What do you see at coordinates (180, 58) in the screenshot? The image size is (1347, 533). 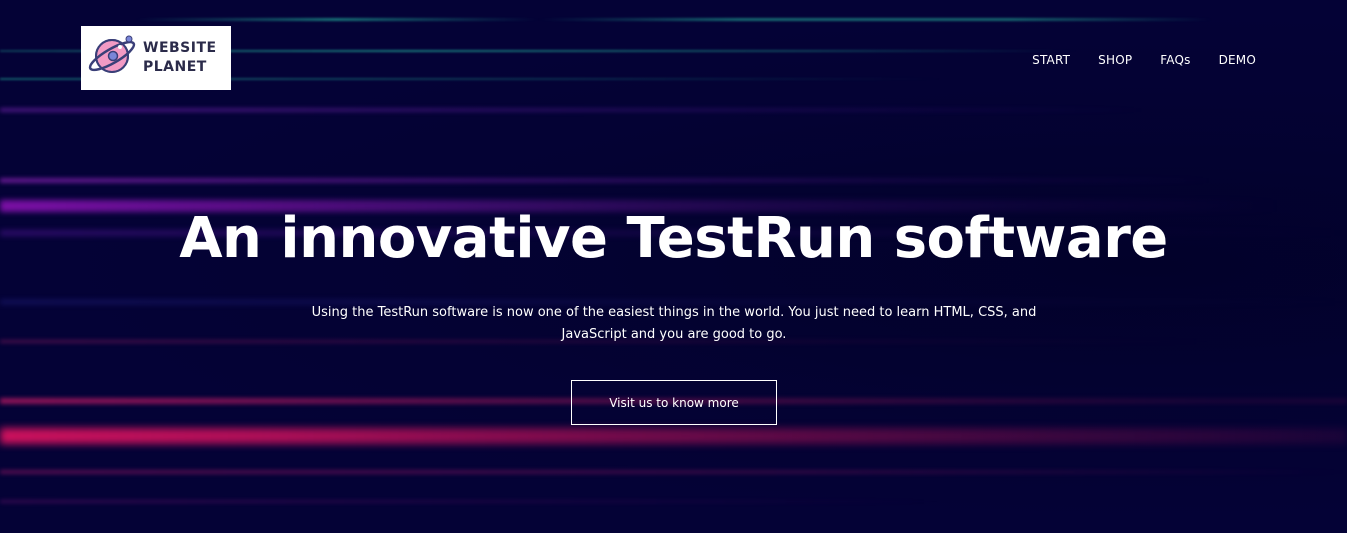 I see `logo-text: WEBSITE PLANET` at bounding box center [180, 58].